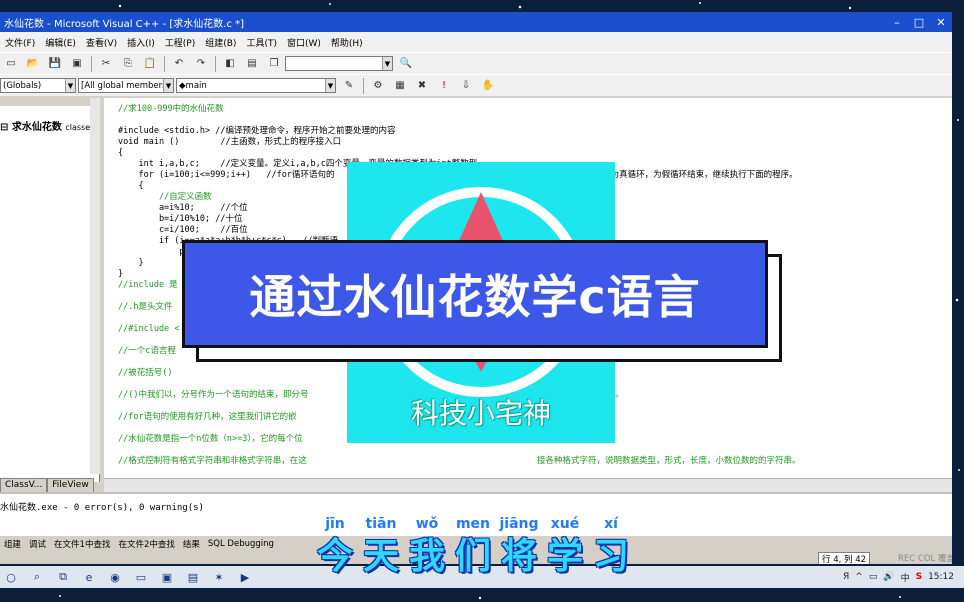 This screenshot has height=602, width=964. What do you see at coordinates (20, 42) in the screenshot?
I see `menu-file: 文件(F)` at bounding box center [20, 42].